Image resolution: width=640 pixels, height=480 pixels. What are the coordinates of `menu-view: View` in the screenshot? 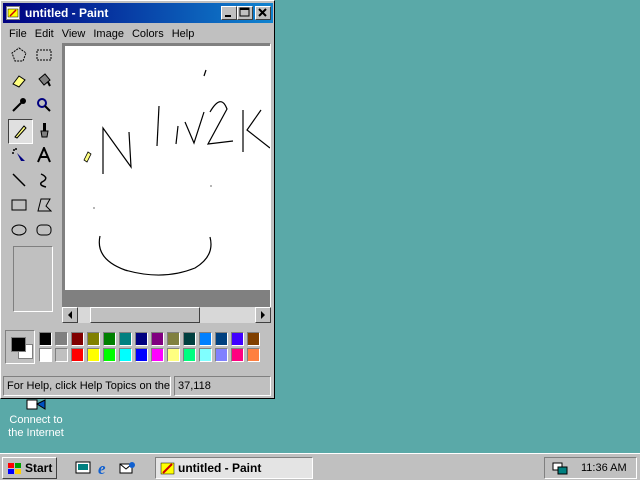 It's located at (74, 34).